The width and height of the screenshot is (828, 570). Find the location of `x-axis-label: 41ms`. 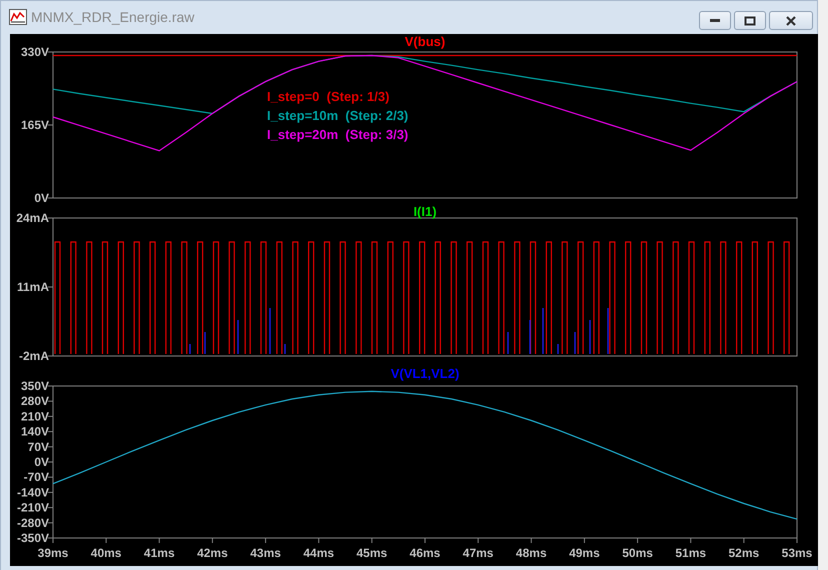

x-axis-label: 41ms is located at coordinates (159, 553).